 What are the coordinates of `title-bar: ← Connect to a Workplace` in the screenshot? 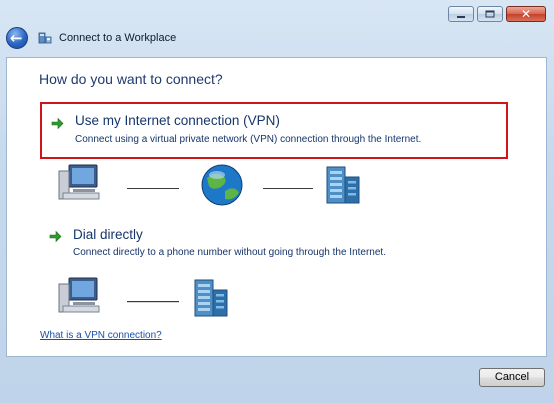 It's located at (91, 38).